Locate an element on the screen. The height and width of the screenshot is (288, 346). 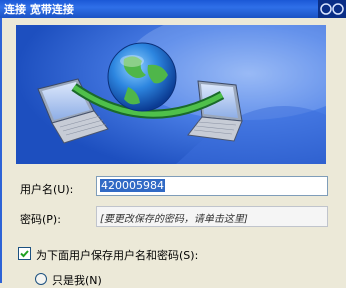
username-field: 420005984 is located at coordinates (212, 186).